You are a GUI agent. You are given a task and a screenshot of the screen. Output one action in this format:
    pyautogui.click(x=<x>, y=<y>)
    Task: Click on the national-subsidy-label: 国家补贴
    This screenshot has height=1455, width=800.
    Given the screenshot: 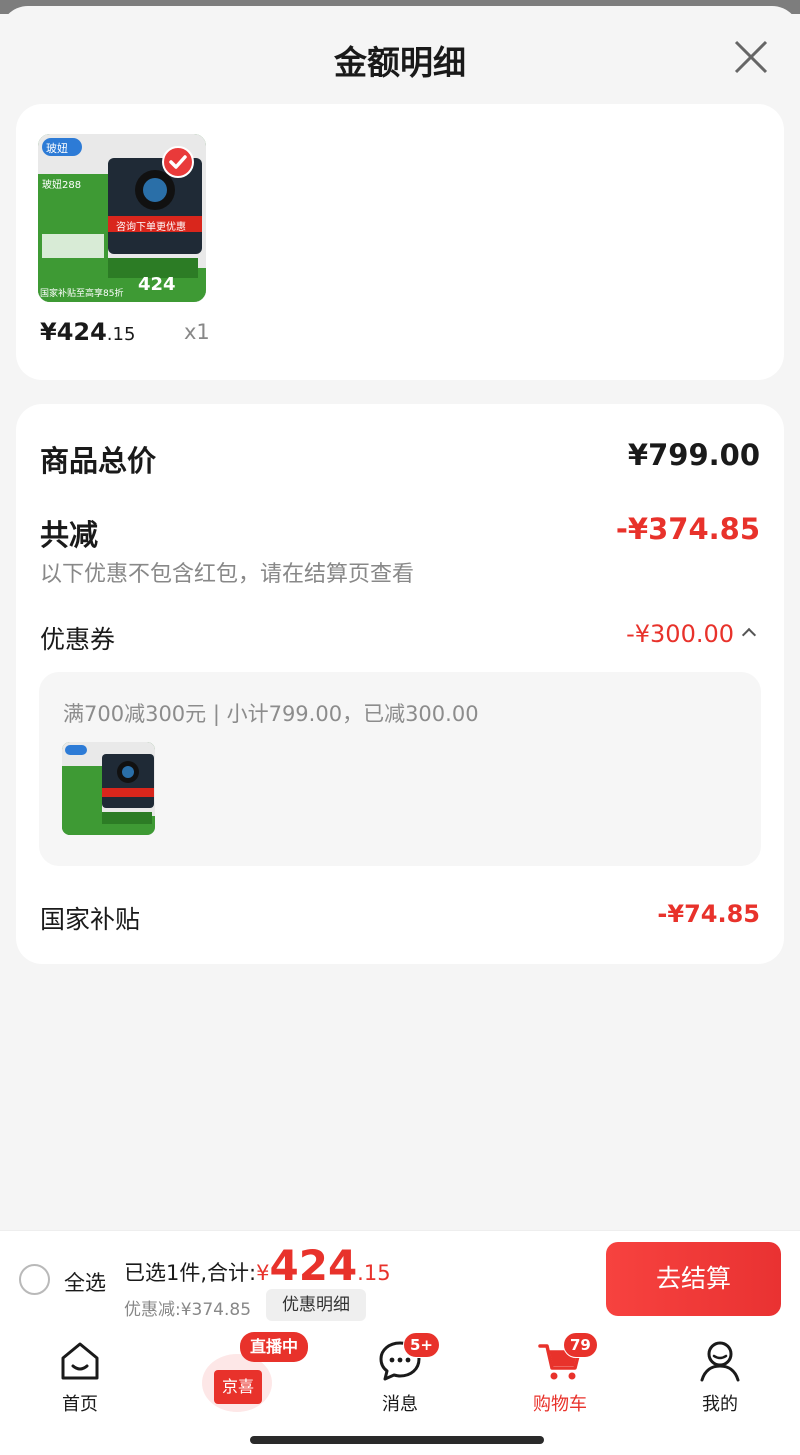 What is the action you would take?
    pyautogui.click(x=90, y=919)
    